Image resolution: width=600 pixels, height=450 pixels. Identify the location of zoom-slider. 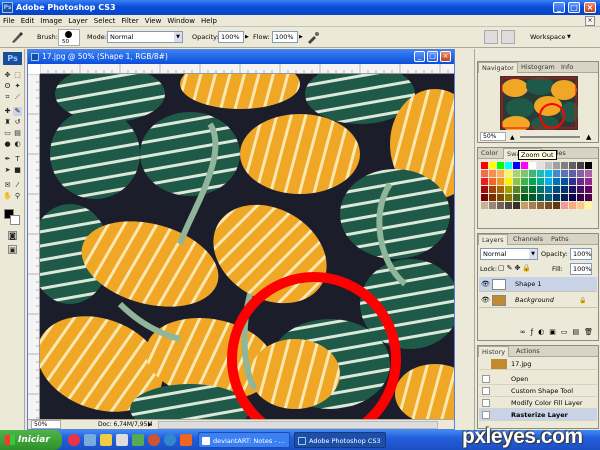
(550, 137).